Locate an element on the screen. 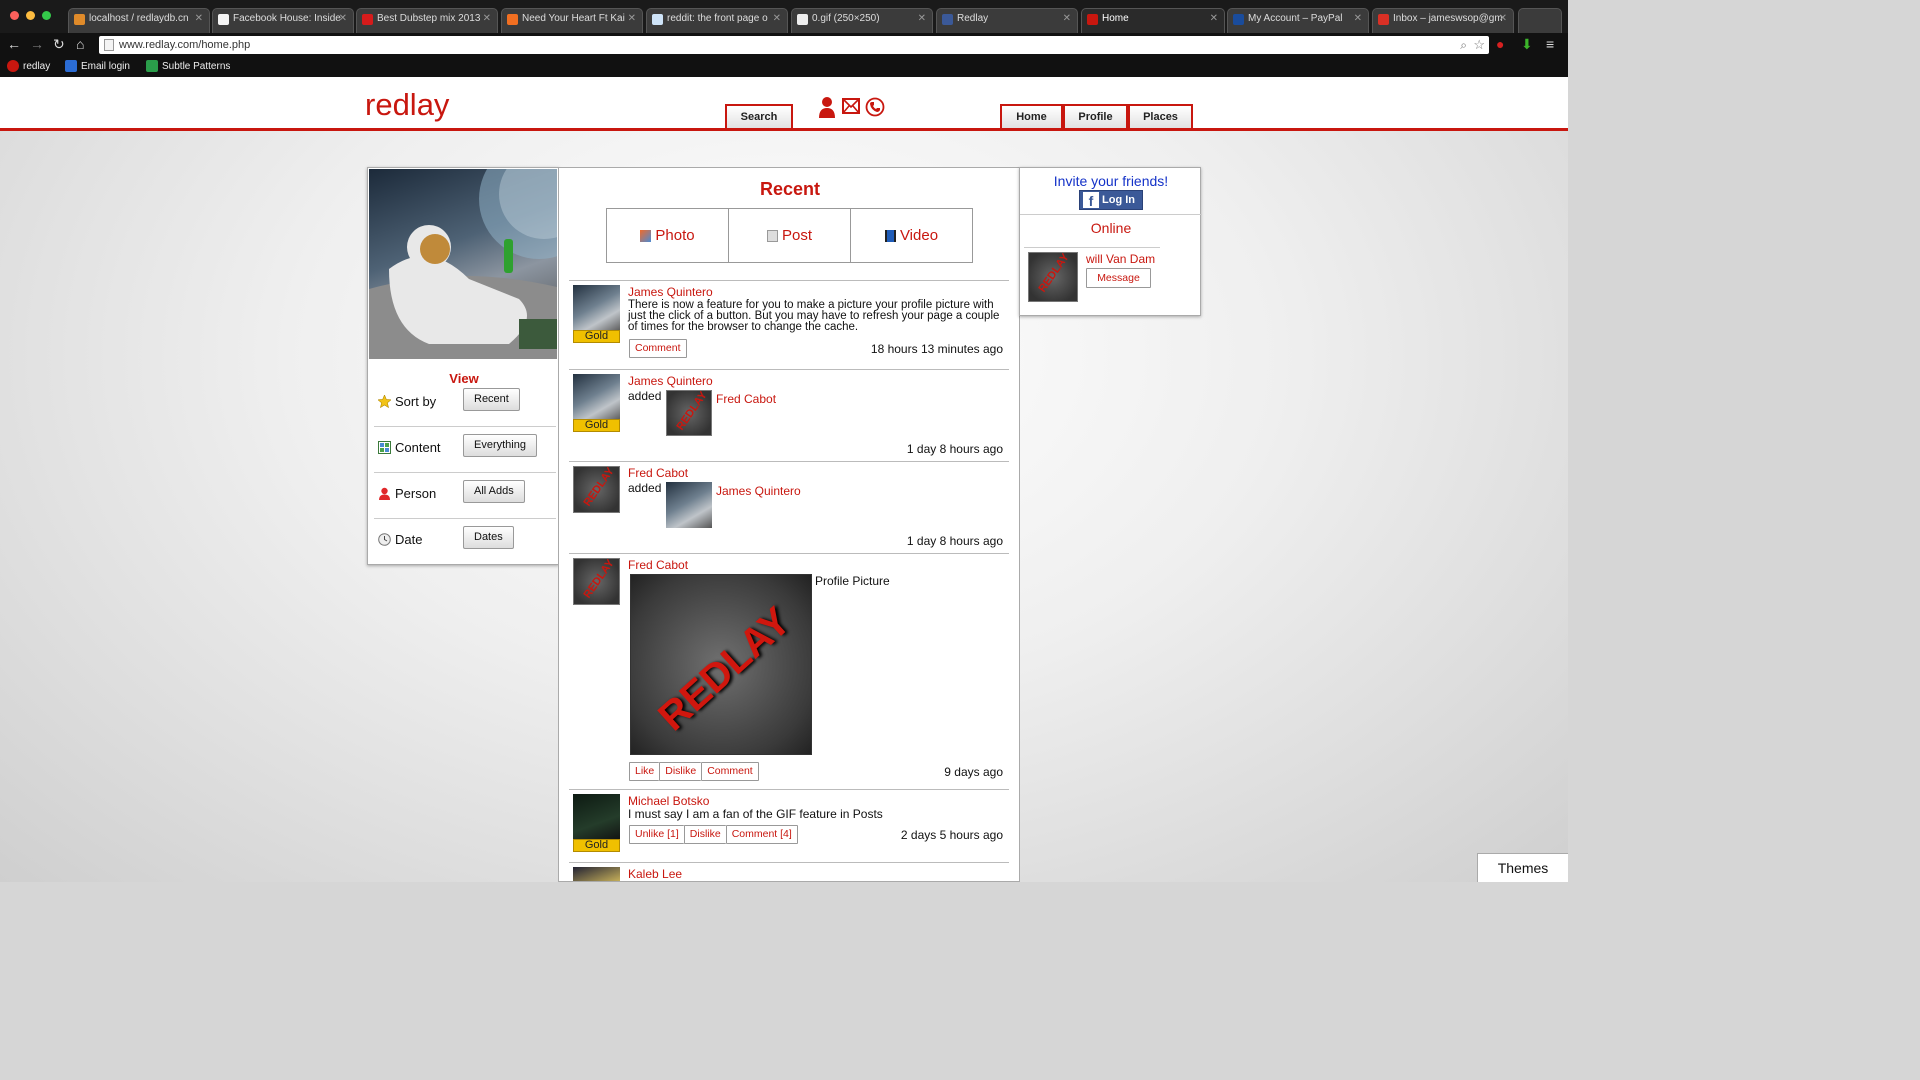  pattern-icon is located at coordinates (152, 66).